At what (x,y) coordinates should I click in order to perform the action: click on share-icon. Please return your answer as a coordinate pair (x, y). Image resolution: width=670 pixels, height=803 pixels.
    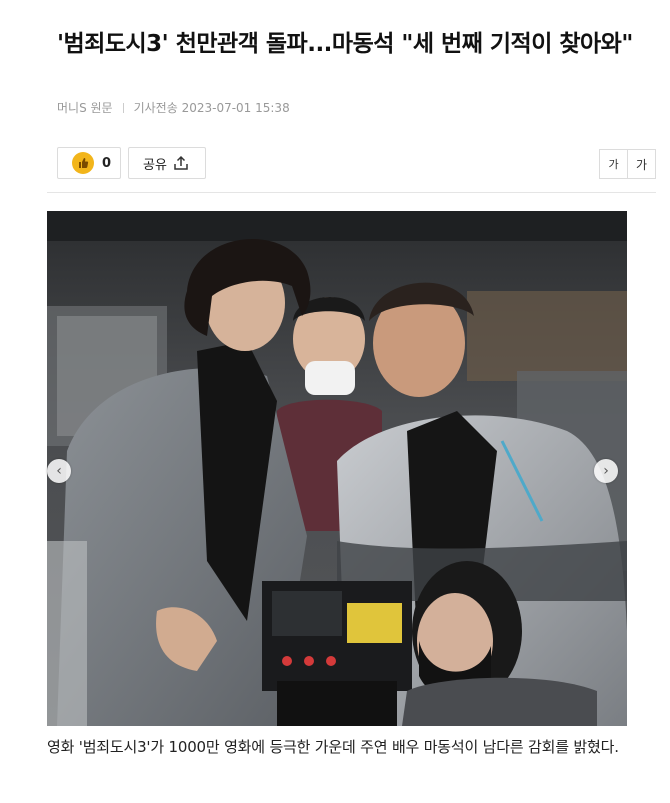
    Looking at the image, I should click on (181, 162).